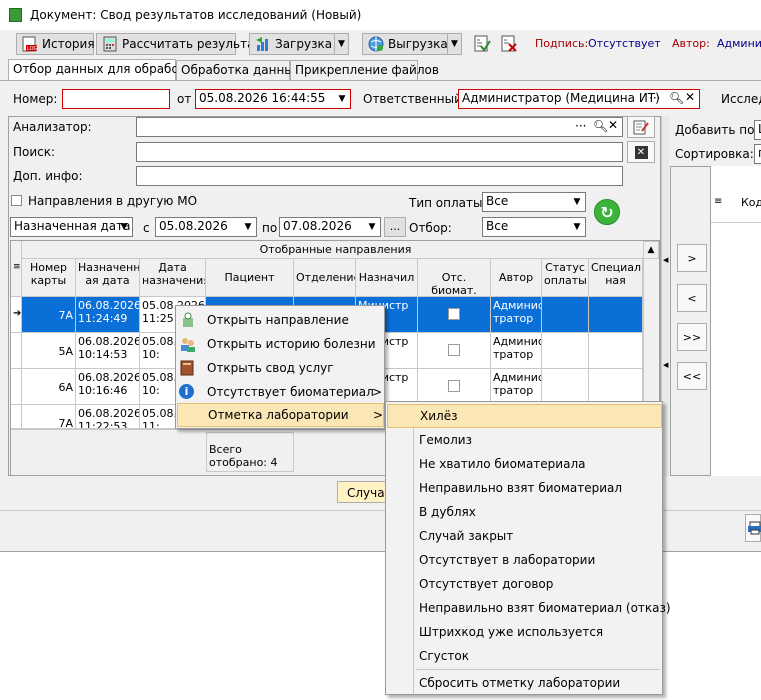 The image size is (761, 700). Describe the element at coordinates (524, 683) in the screenshot. I see `submenu-item-reset: Сбросить отметку лаборатории` at that location.